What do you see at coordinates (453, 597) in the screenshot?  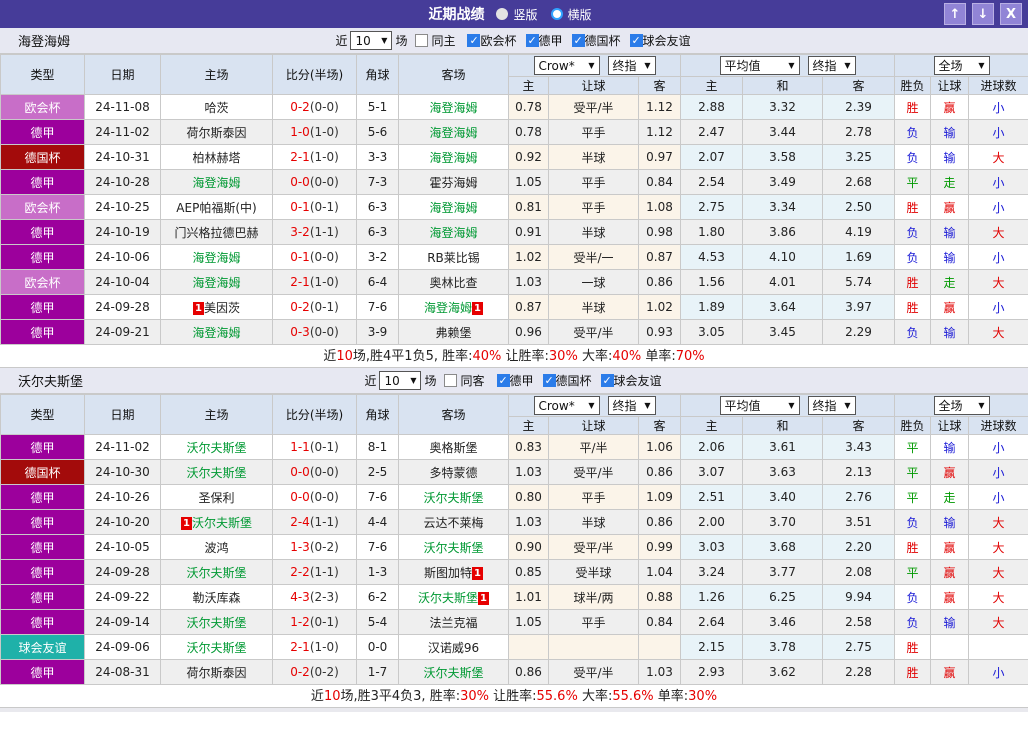 I see `away-cell: 沃尔夫斯堡 1` at bounding box center [453, 597].